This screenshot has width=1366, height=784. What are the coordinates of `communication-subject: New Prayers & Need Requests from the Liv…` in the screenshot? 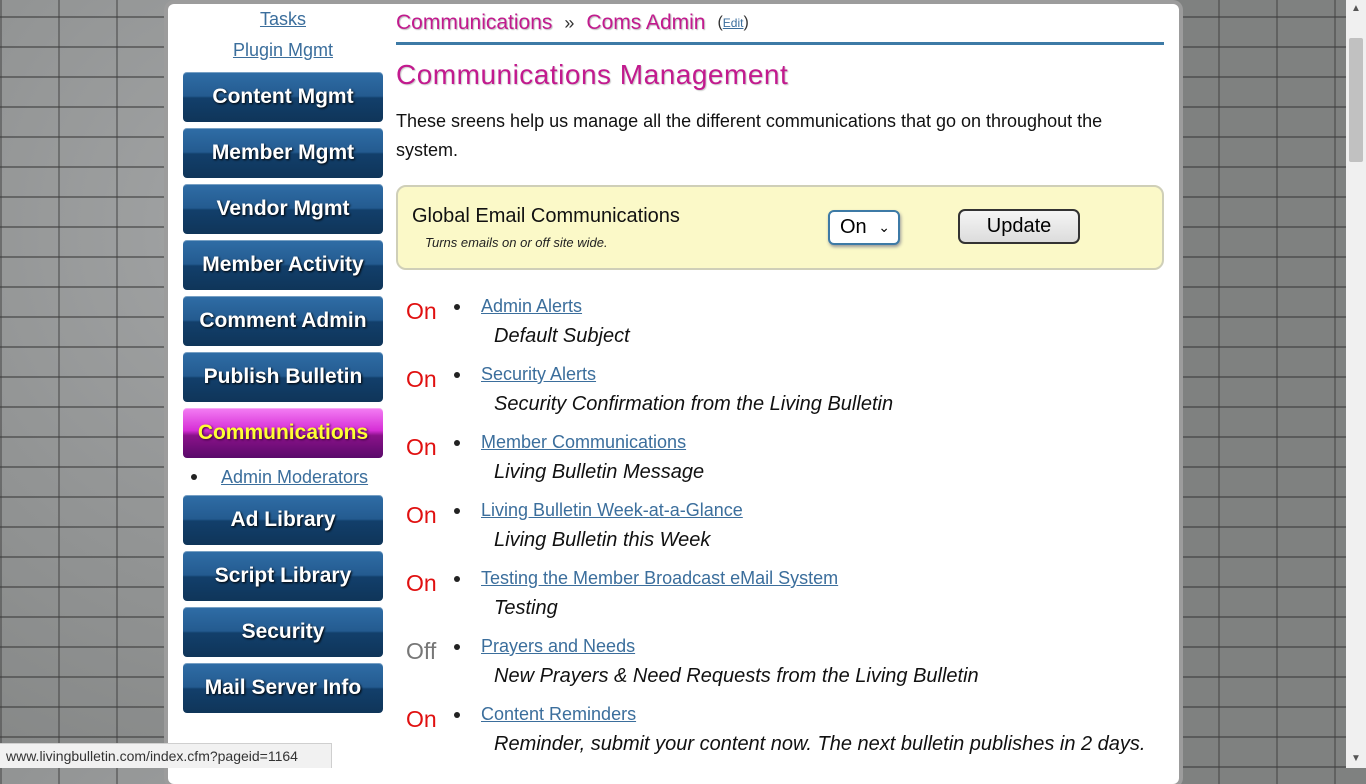 It's located at (736, 676).